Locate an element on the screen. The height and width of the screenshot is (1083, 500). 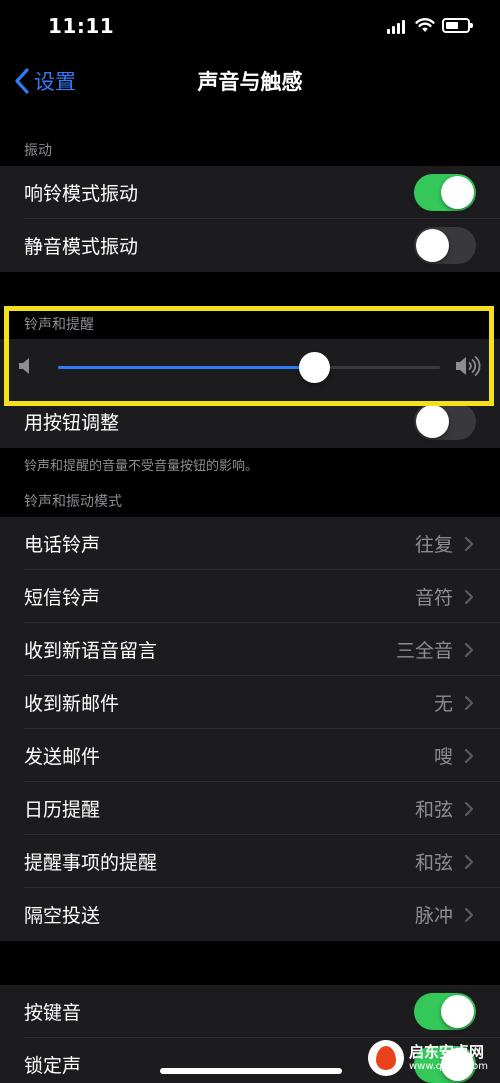
page-title: 声音与触感 is located at coordinates (250, 82).